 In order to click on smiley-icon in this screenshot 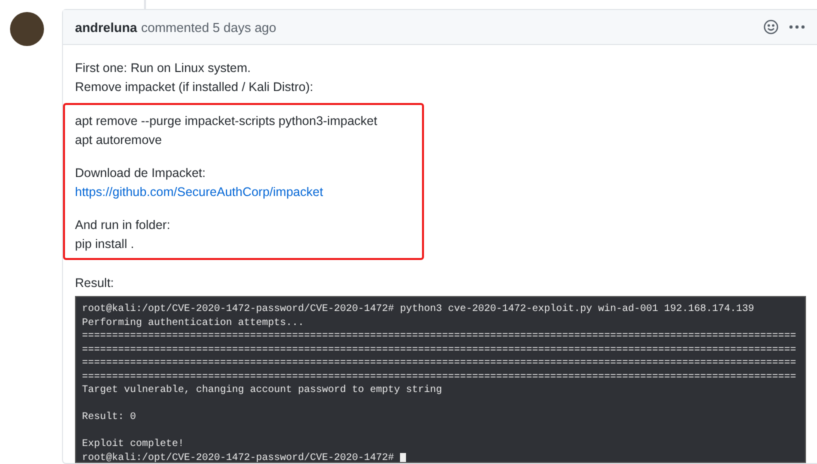, I will do `click(771, 27)`.